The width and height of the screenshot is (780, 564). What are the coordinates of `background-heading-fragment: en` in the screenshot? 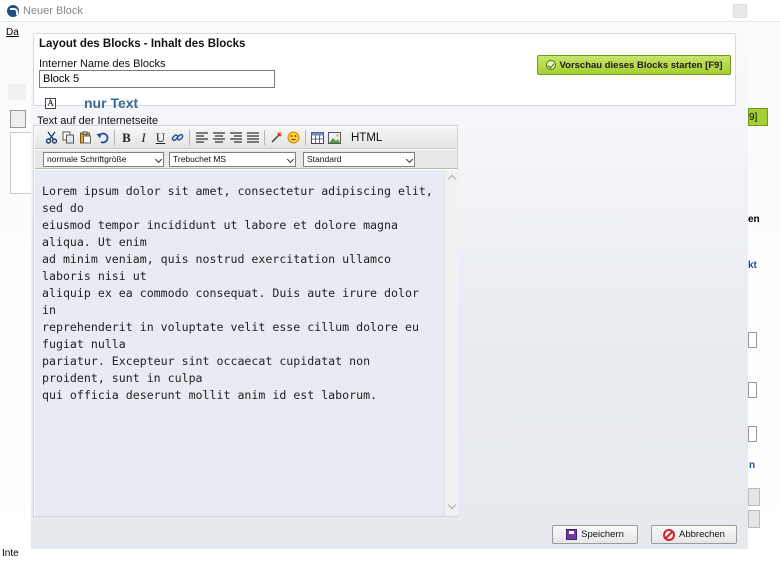 It's located at (754, 219).